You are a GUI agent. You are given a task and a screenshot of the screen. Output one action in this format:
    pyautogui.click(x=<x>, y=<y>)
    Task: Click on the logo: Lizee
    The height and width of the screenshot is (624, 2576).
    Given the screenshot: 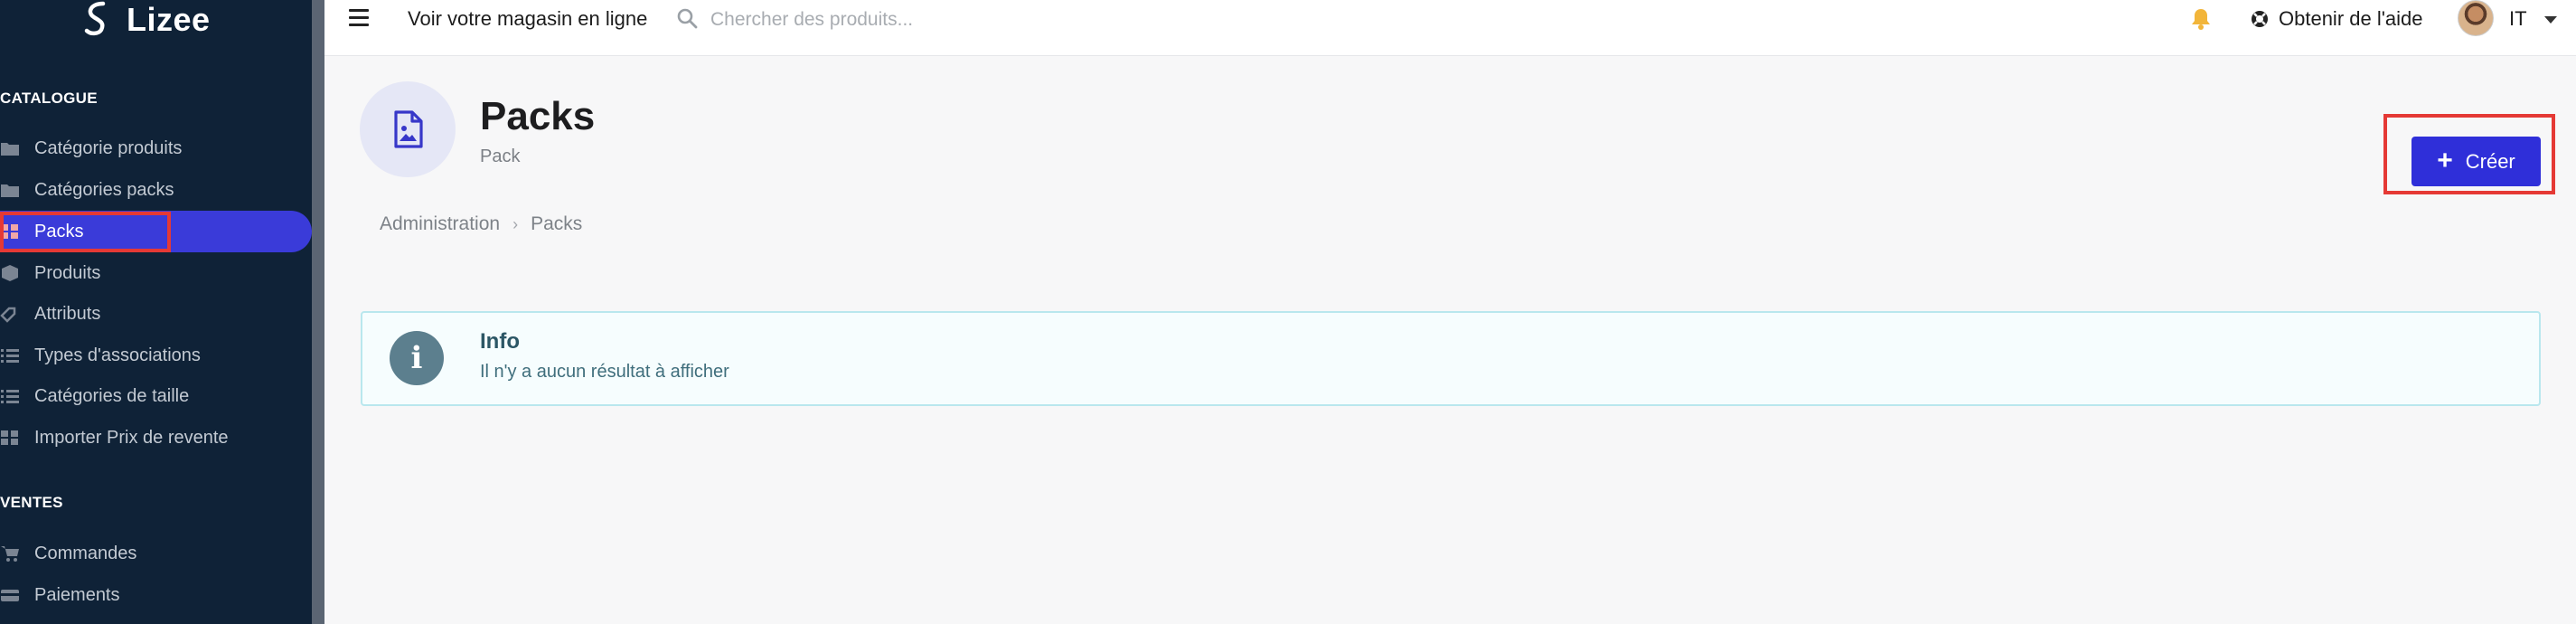 What is the action you would take?
    pyautogui.click(x=145, y=20)
    